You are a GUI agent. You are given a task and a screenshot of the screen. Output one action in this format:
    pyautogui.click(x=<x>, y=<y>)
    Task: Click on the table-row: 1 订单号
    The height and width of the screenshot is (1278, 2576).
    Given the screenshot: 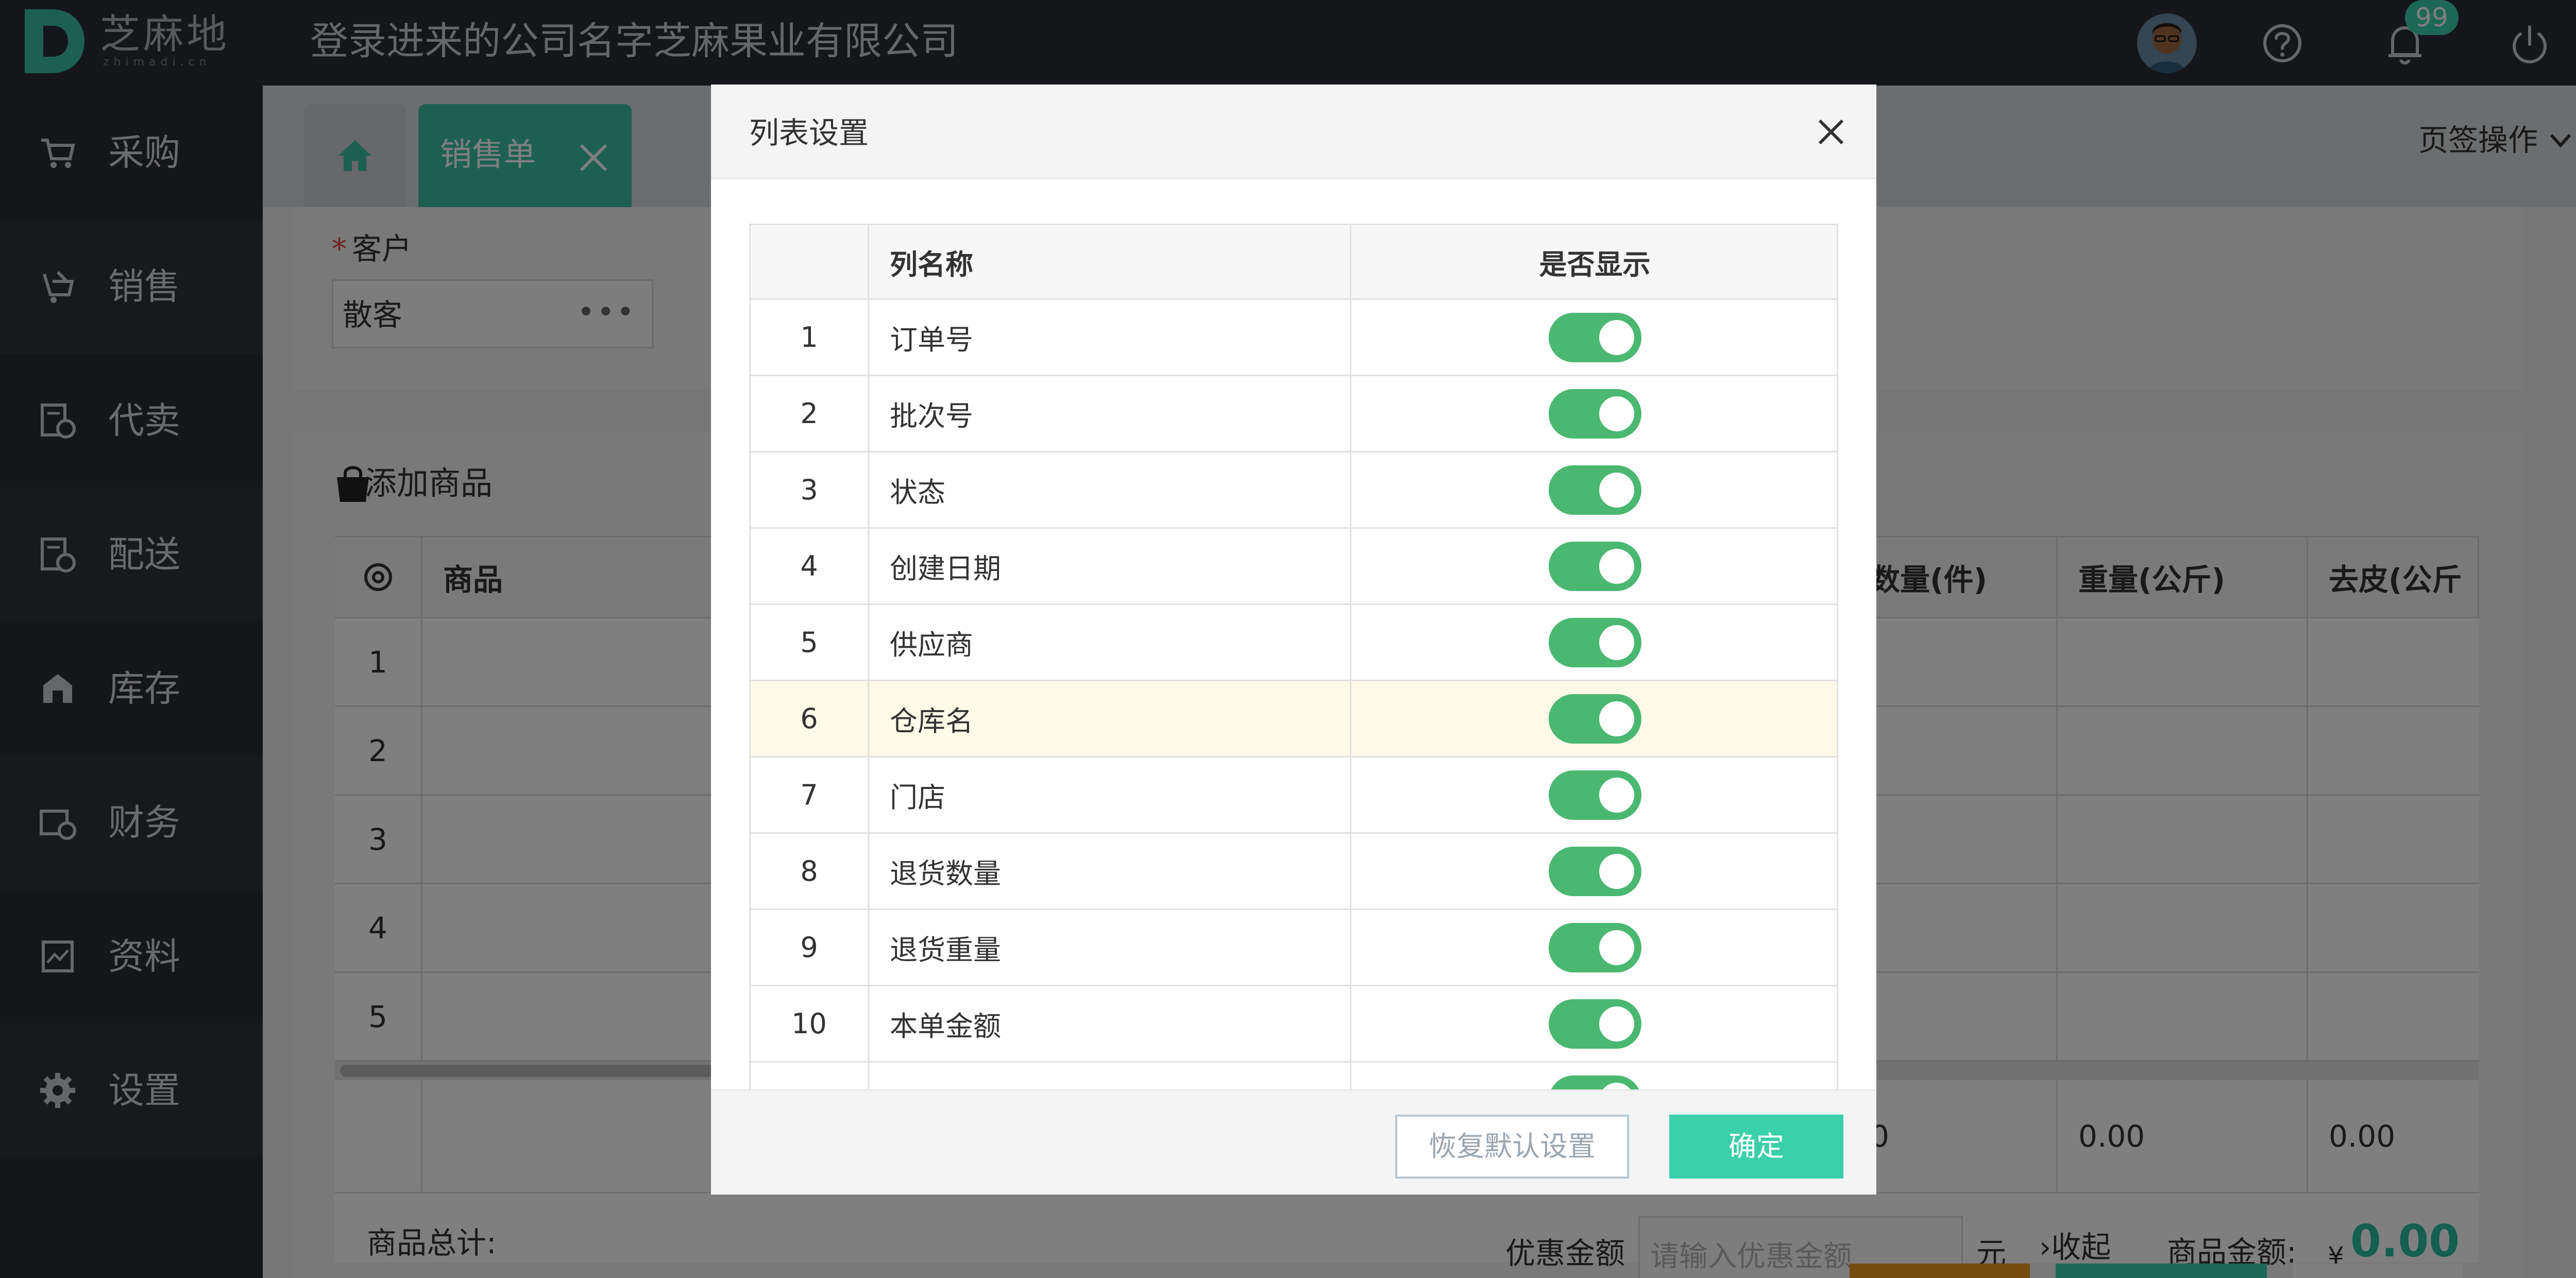 What is the action you would take?
    pyautogui.click(x=1293, y=338)
    